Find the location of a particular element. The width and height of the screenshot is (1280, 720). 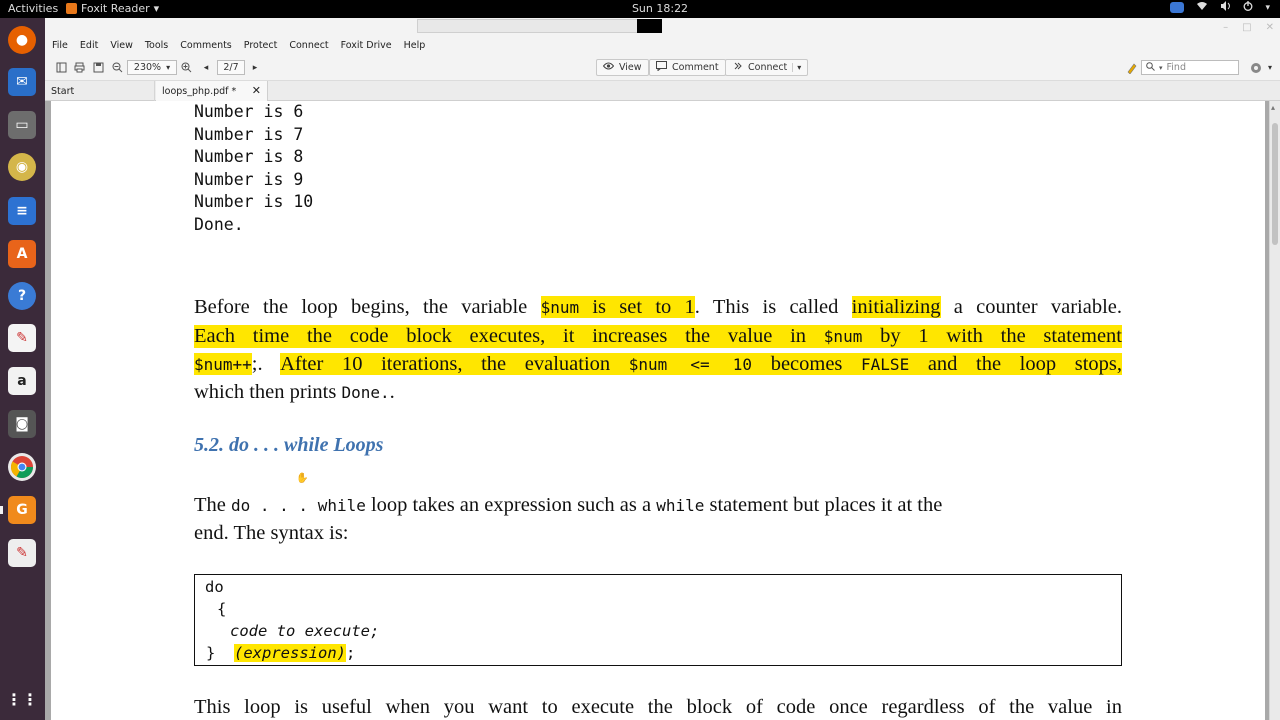

code-run: FALSE is located at coordinates (885, 364).